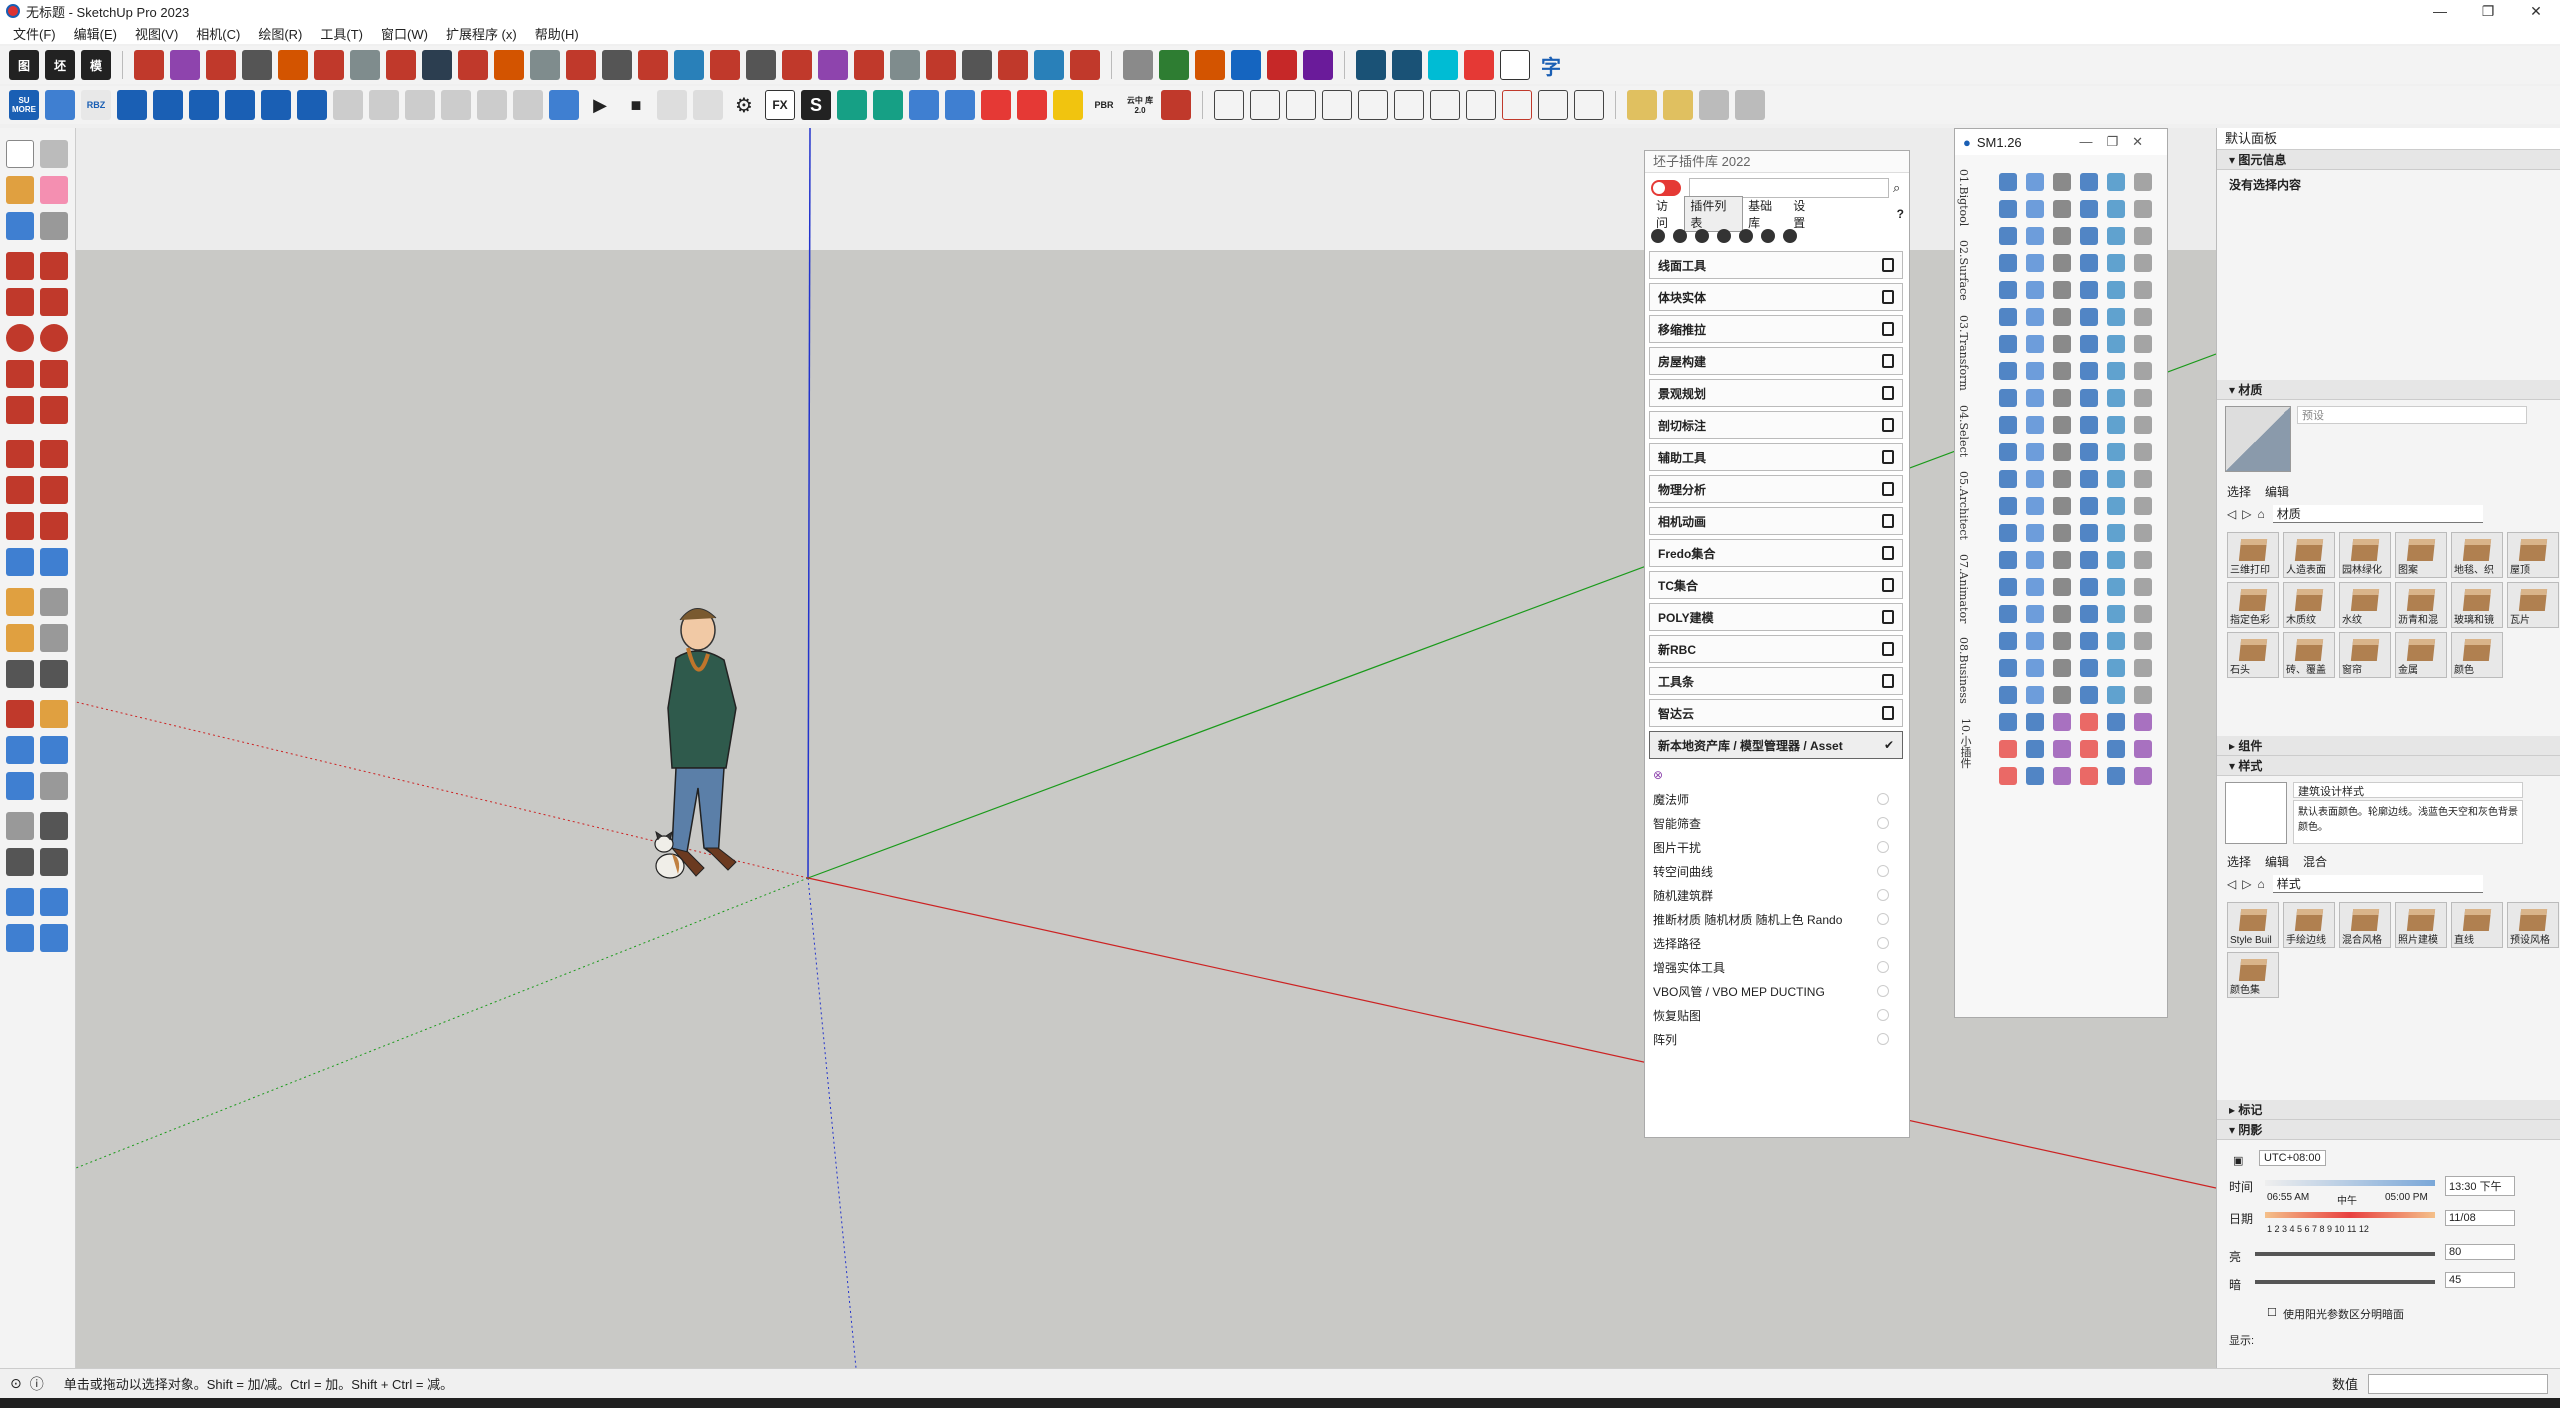 The image size is (2560, 1408). What do you see at coordinates (481, 33) in the screenshot?
I see `menu-extensions: 扩展程序 (x)` at bounding box center [481, 33].